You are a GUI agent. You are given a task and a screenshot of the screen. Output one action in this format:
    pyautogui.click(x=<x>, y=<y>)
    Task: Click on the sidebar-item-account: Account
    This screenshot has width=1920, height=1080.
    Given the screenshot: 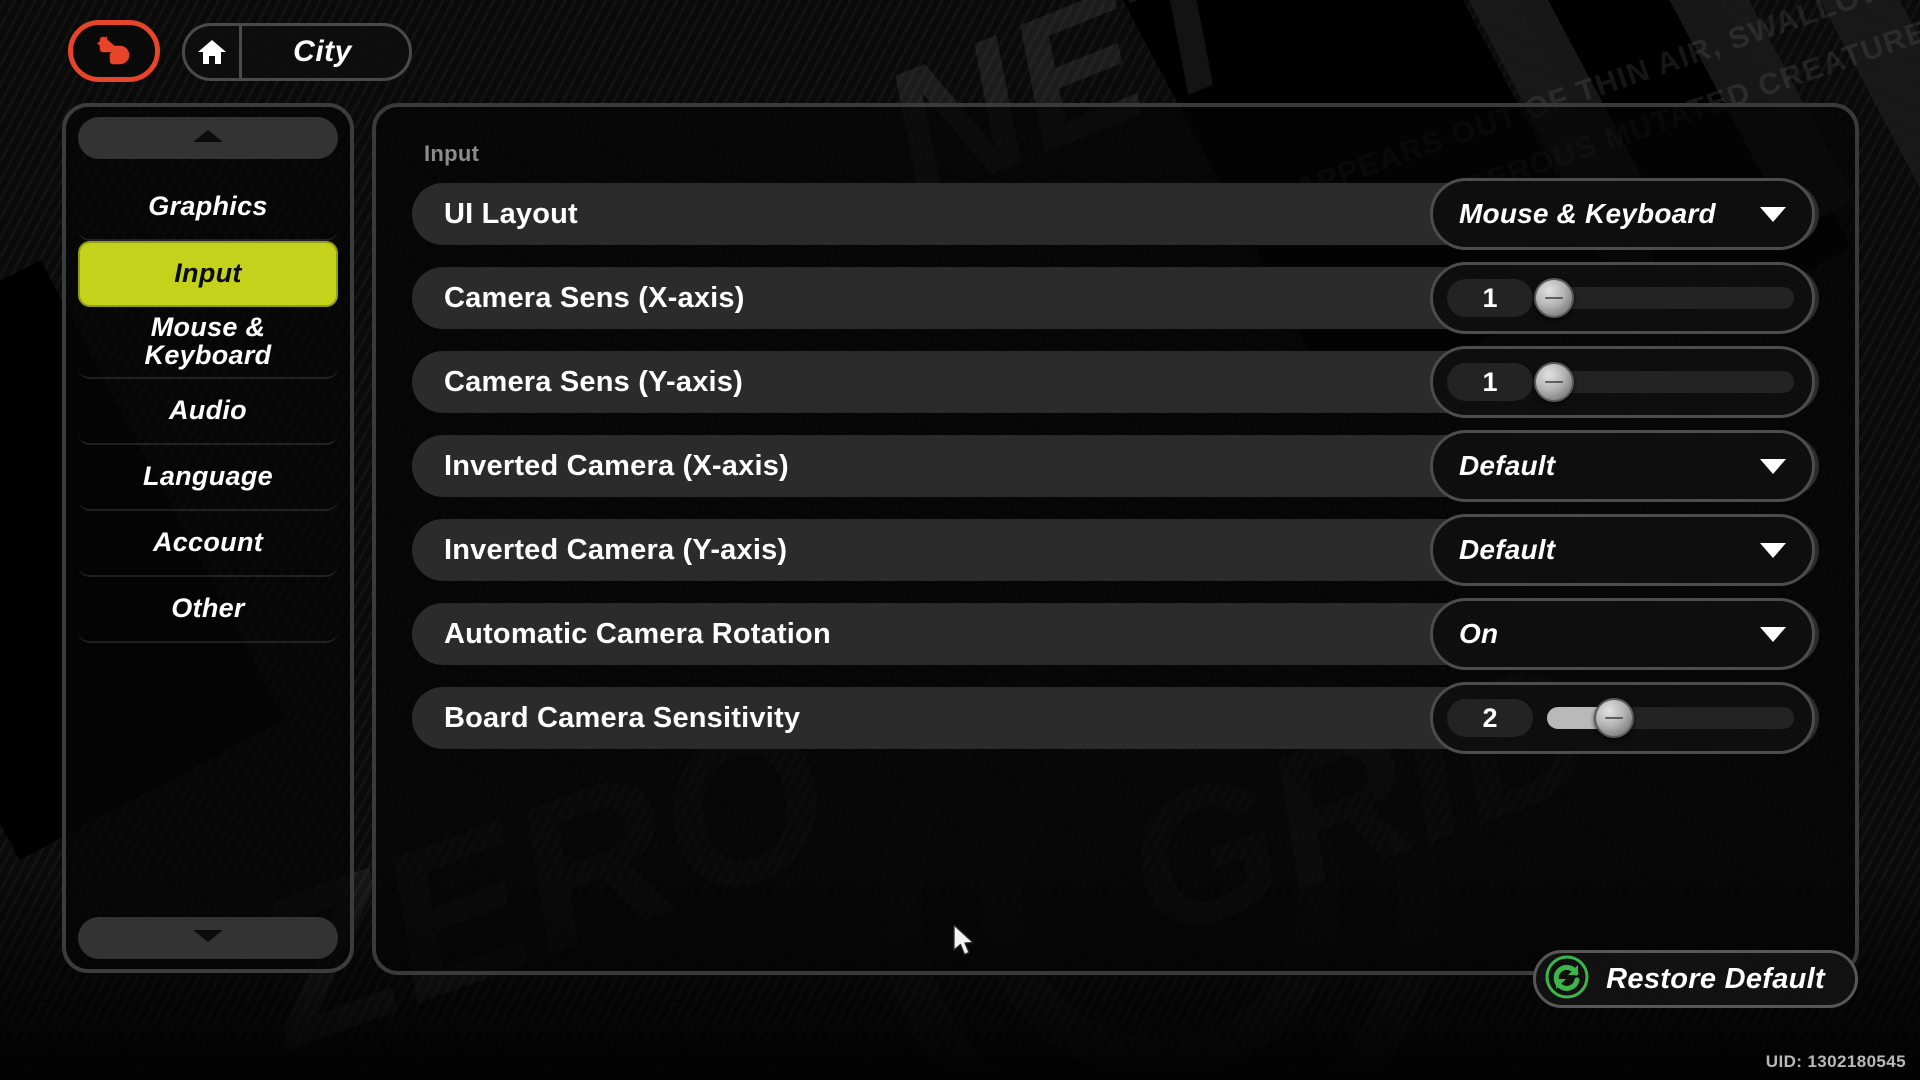 What is the action you would take?
    pyautogui.click(x=208, y=544)
    